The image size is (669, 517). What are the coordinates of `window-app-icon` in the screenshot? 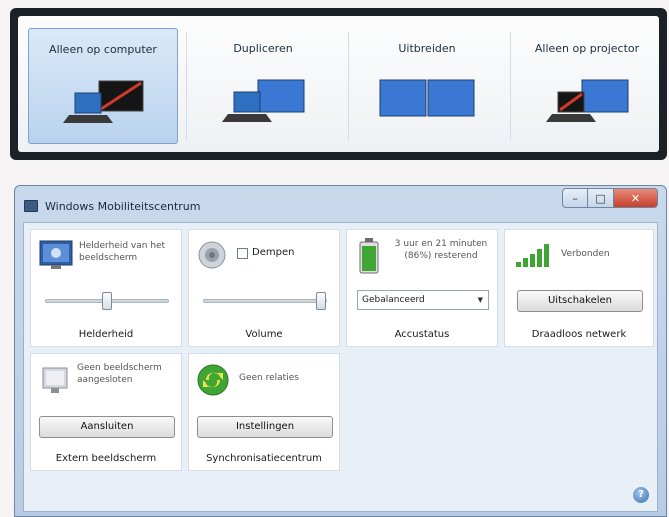 It's located at (31, 206).